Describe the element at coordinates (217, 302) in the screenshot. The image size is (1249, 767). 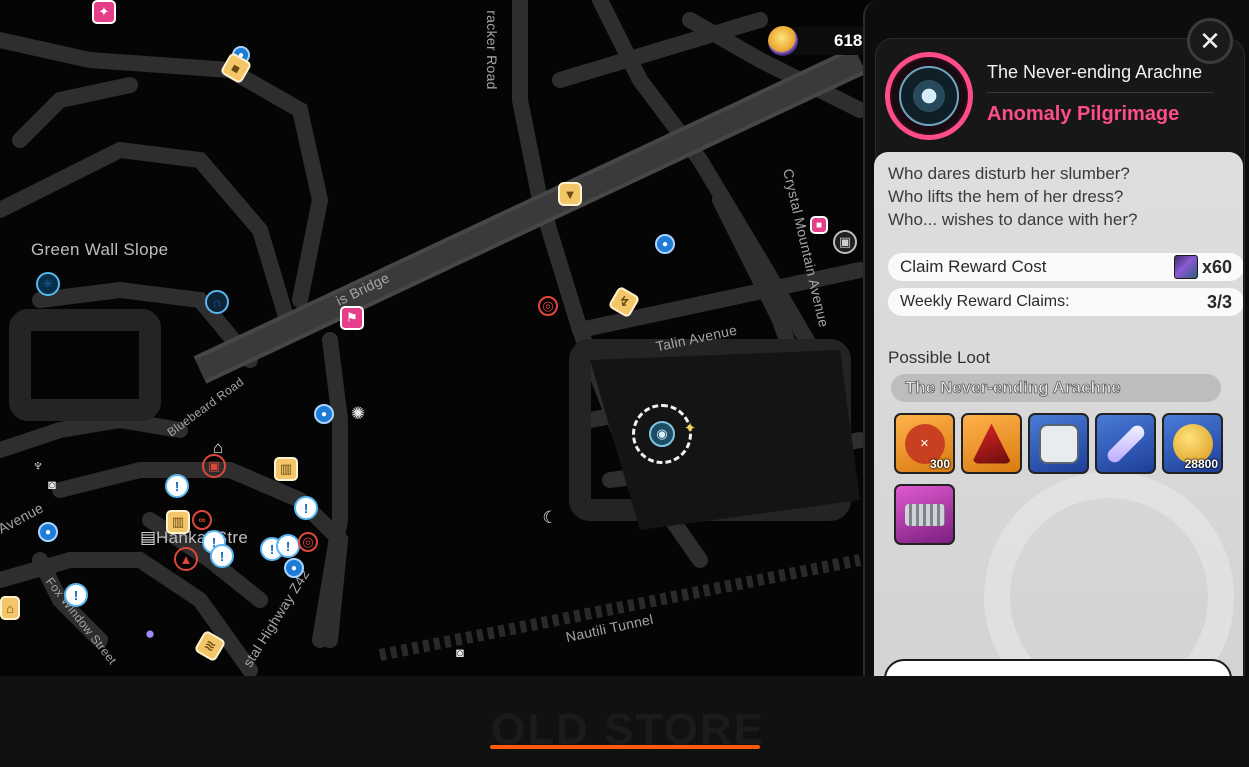
I see `portal-marker-icon: ∩` at that location.